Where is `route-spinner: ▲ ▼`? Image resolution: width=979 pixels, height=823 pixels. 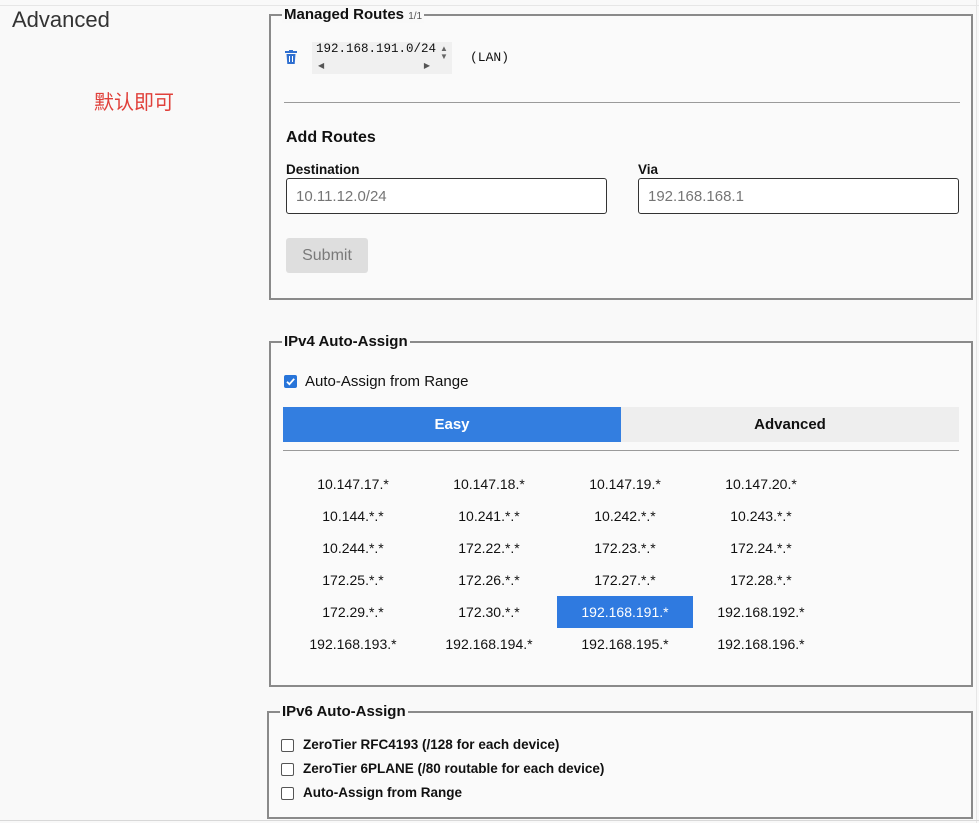 route-spinner: ▲ ▼ is located at coordinates (444, 53).